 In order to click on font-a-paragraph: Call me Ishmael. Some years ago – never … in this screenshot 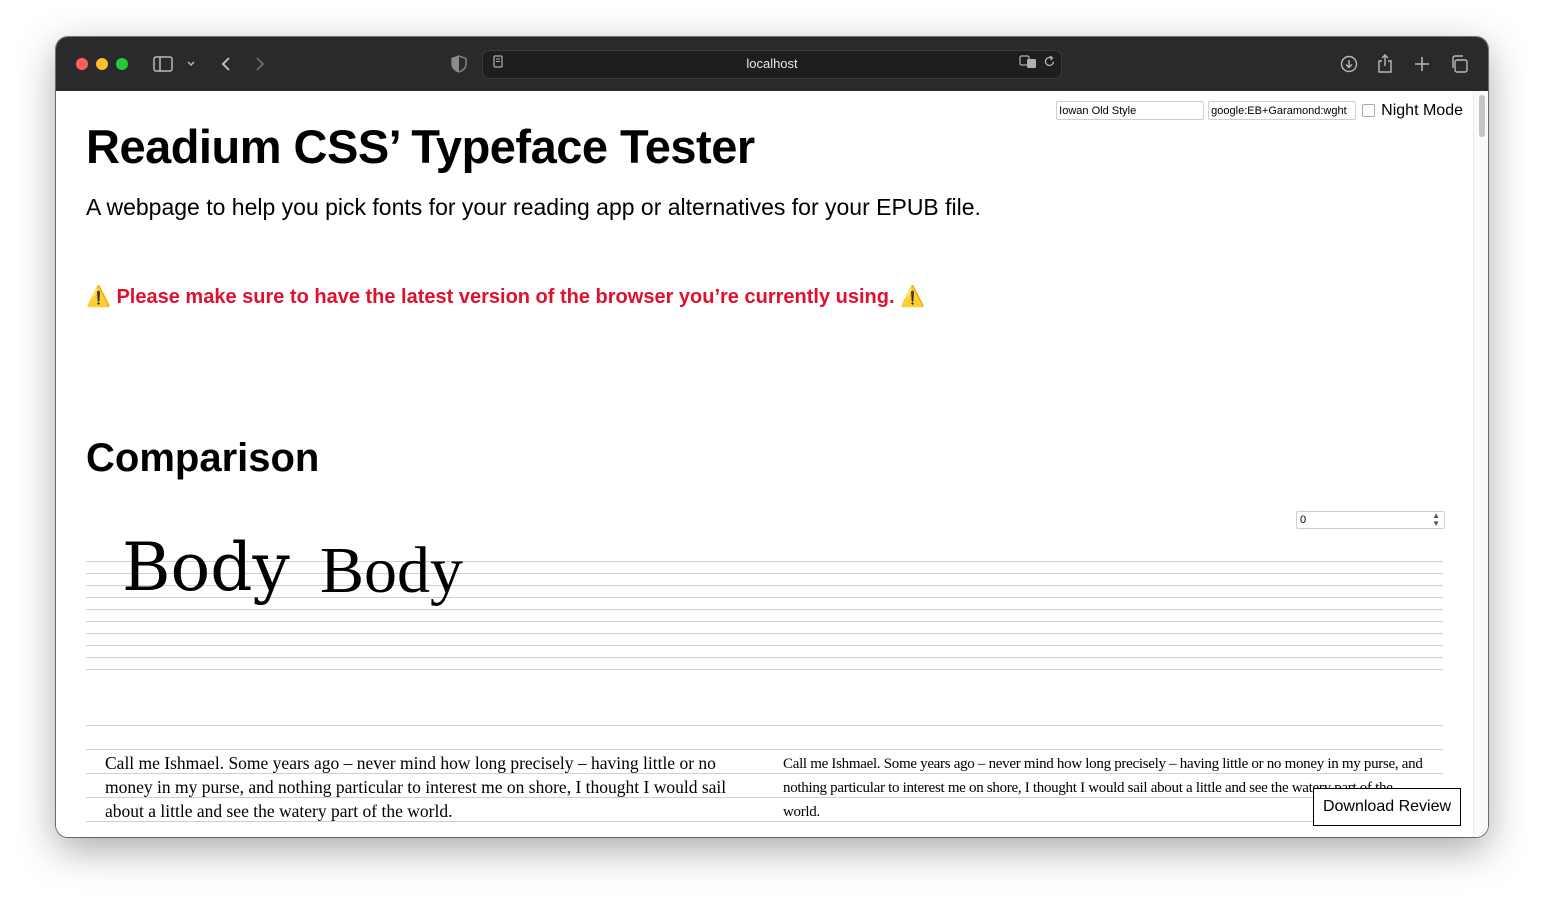, I will do `click(416, 787)`.